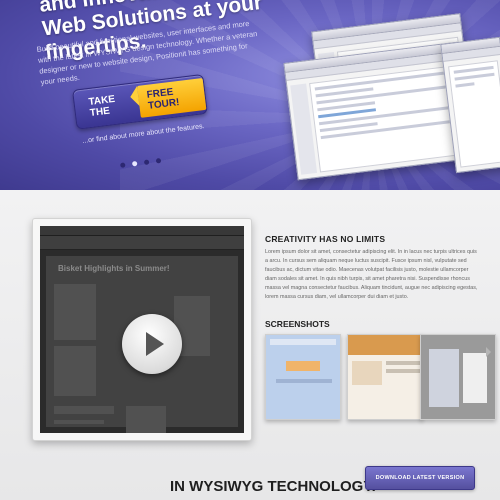 This screenshot has width=500, height=500. What do you see at coordinates (273, 486) in the screenshot?
I see `bottom-section-title: IN WYSIWYG TECHNOLOGY.` at bounding box center [273, 486].